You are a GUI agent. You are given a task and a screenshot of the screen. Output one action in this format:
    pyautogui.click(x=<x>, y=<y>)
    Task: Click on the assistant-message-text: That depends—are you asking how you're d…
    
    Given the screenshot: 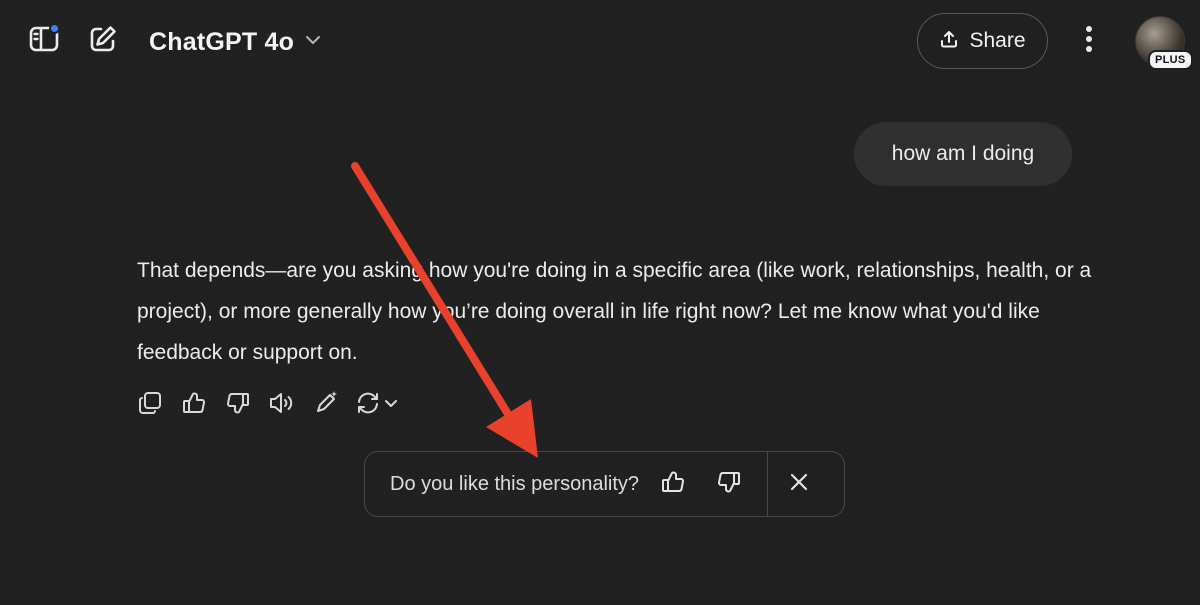 What is the action you would take?
    pyautogui.click(x=614, y=311)
    